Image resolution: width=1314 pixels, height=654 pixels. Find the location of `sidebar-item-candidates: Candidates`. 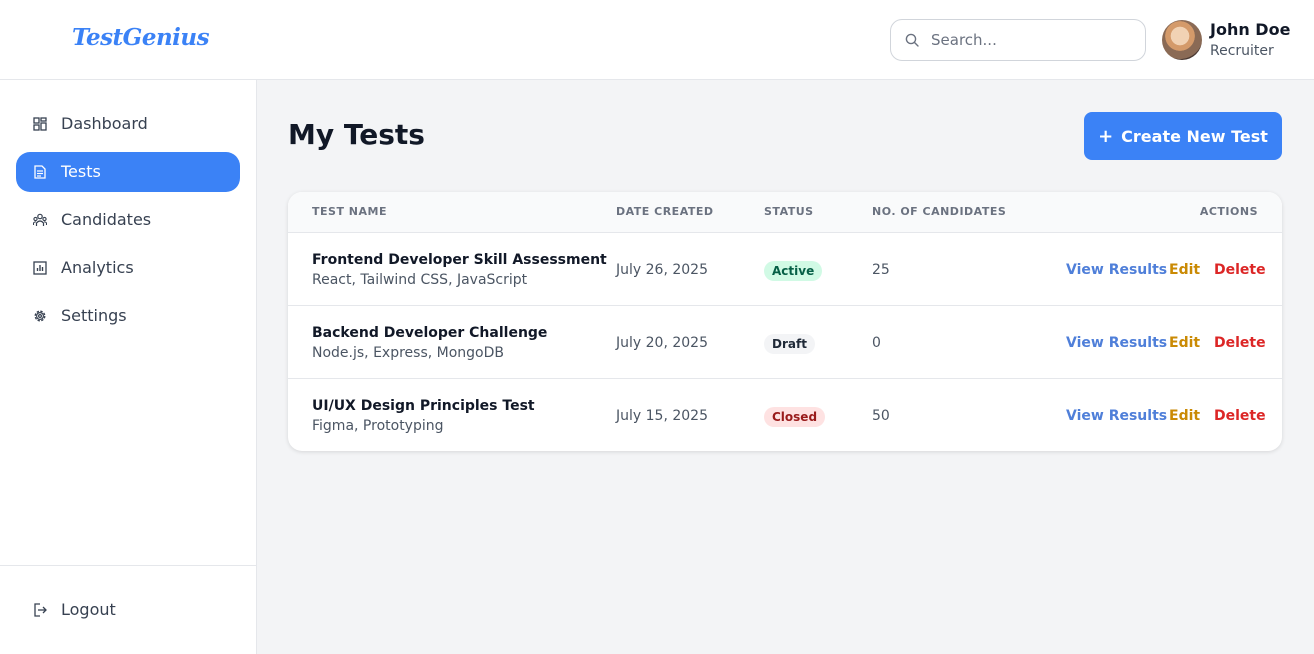

sidebar-item-candidates: Candidates is located at coordinates (128, 220).